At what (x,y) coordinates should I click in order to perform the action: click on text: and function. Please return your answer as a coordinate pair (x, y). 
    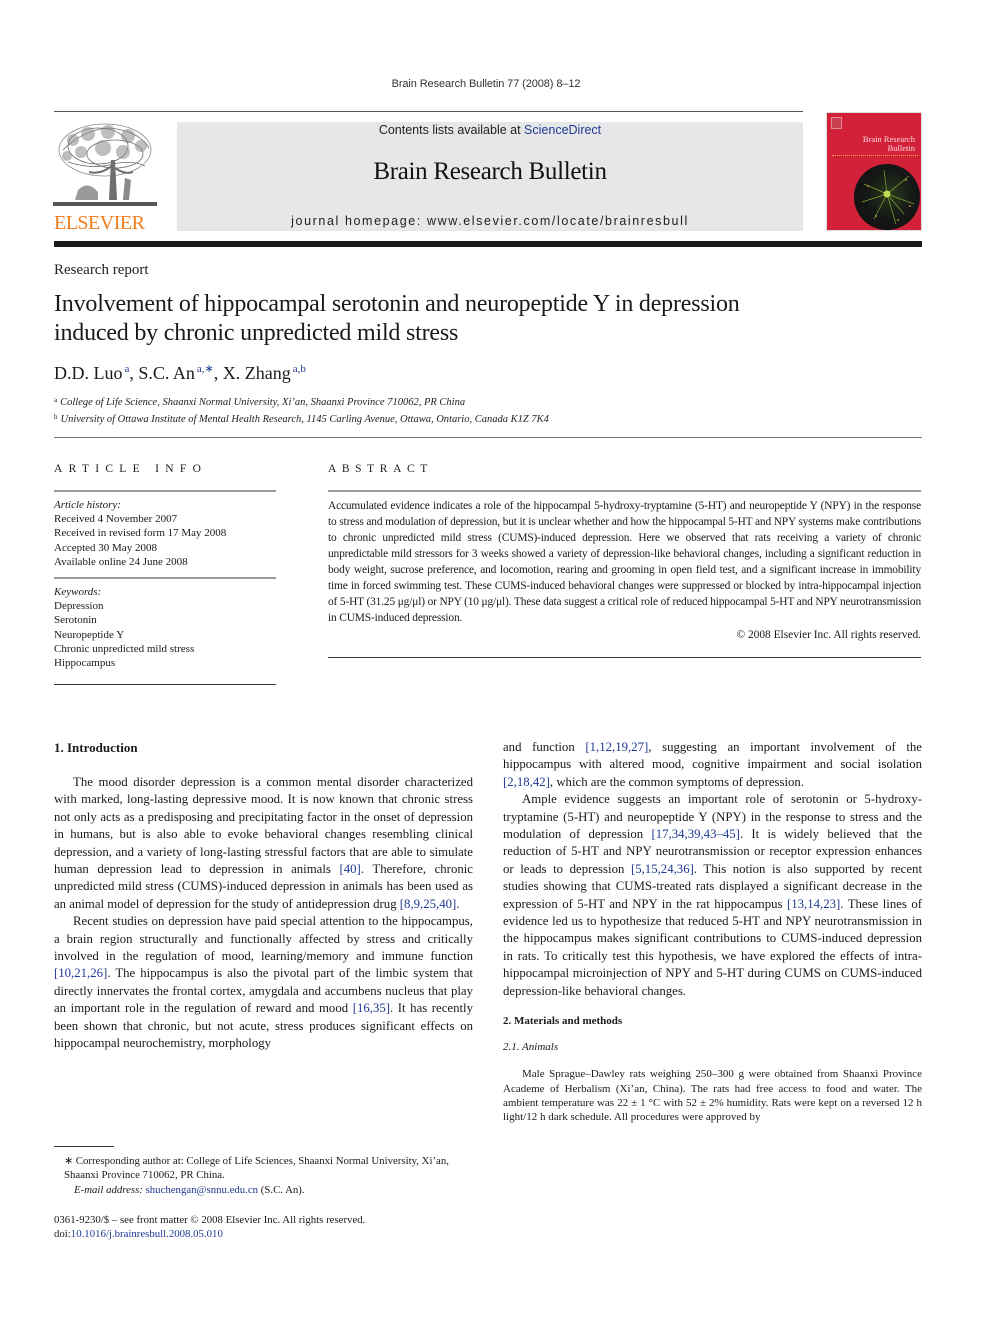
    Looking at the image, I should click on (544, 747).